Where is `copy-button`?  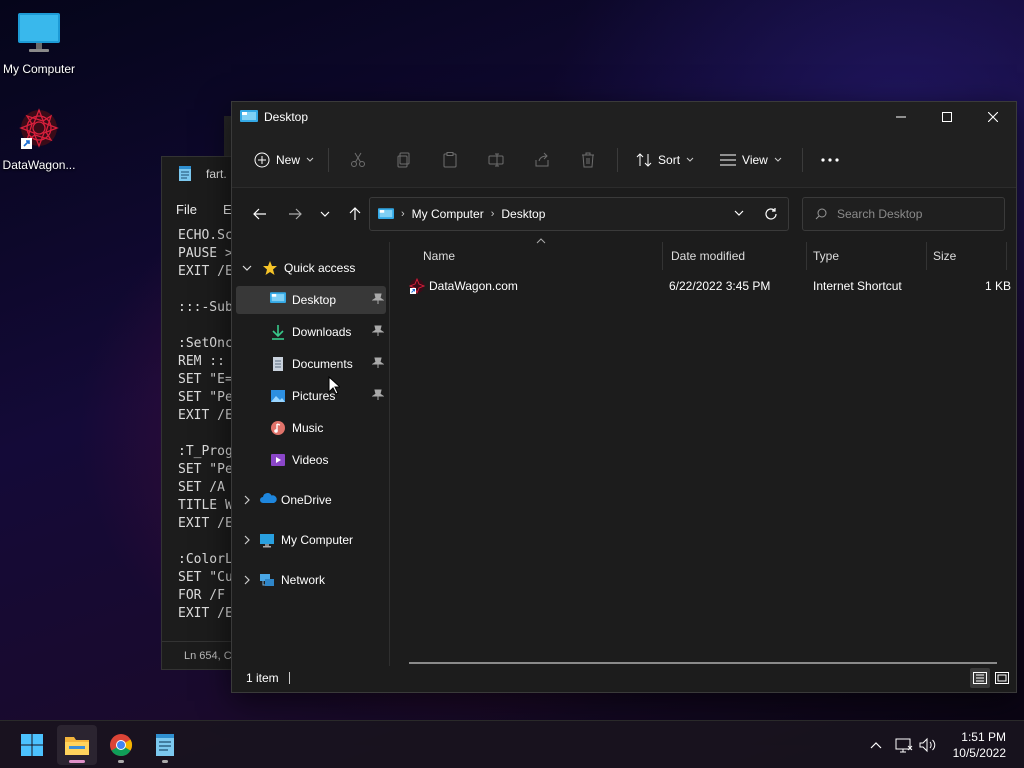
copy-button is located at coordinates (404, 160).